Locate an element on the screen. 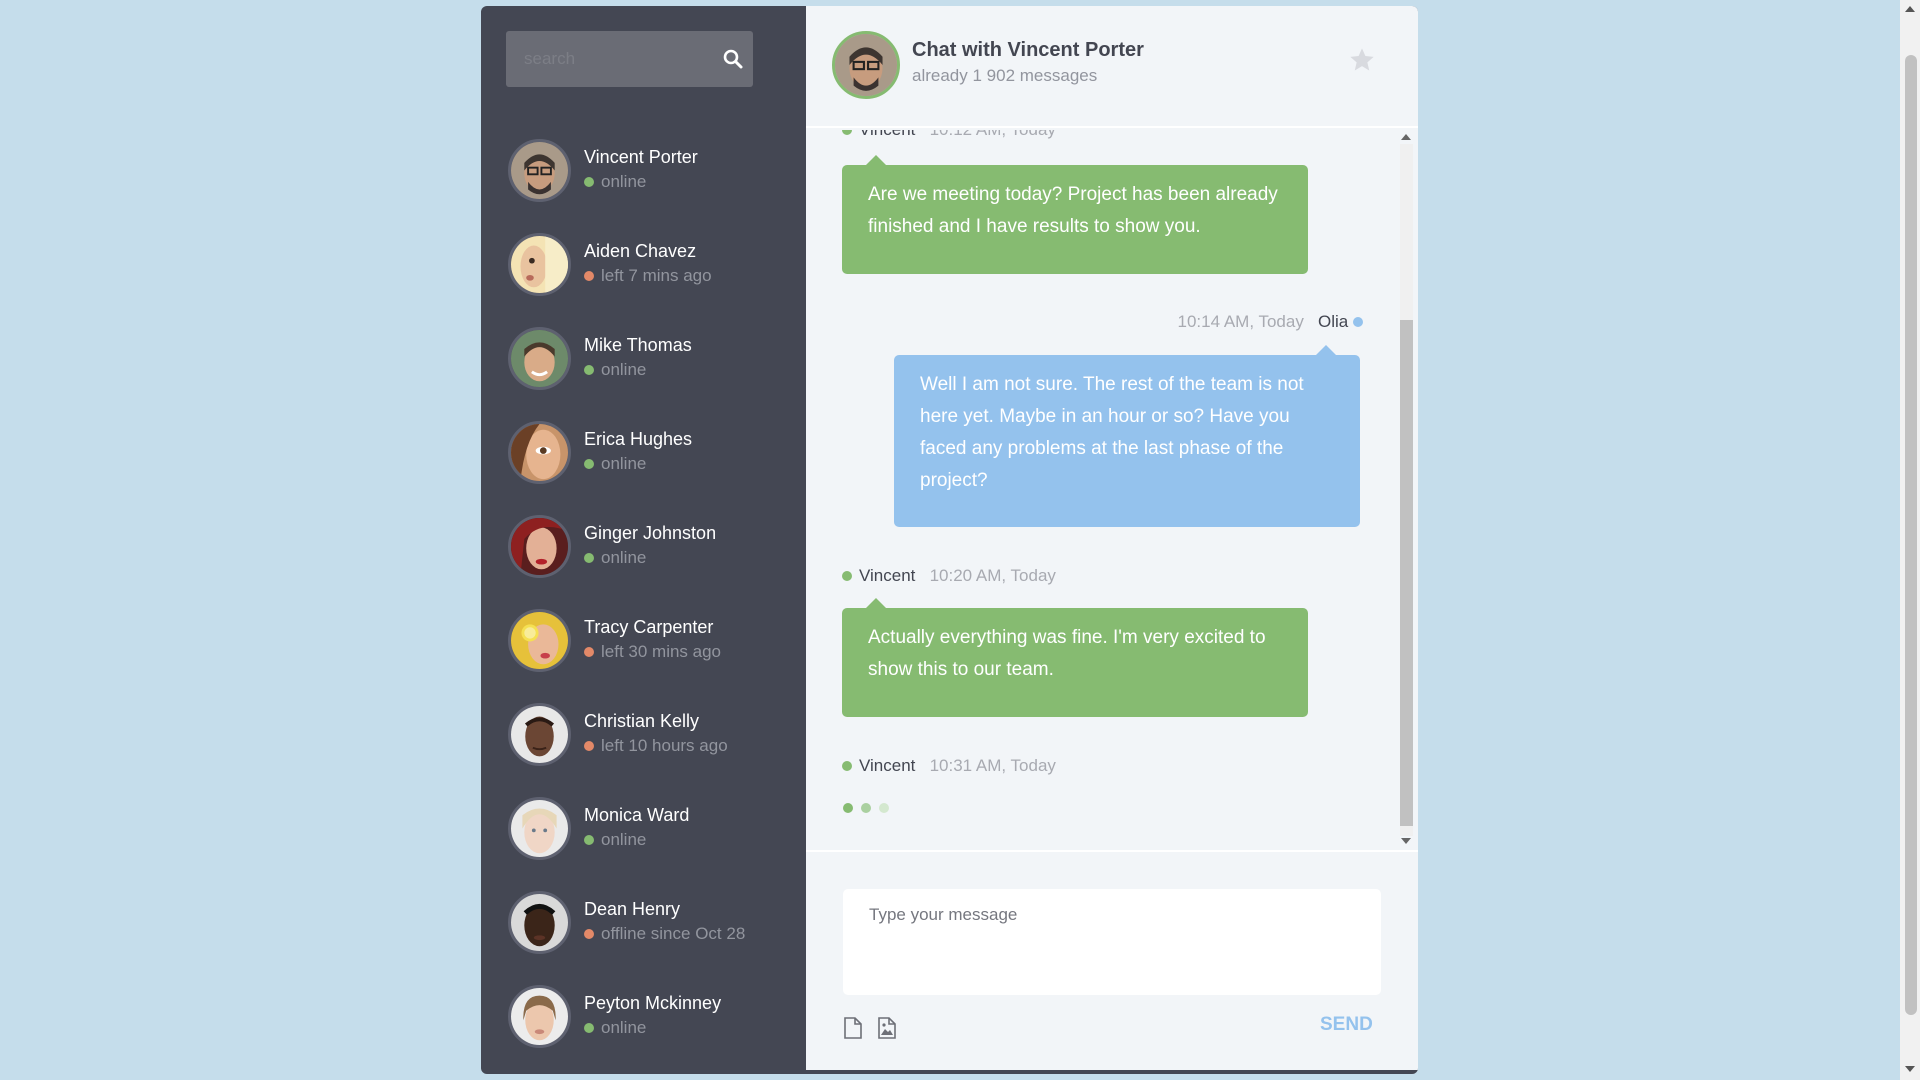  message-meta: 10:14 AM, Today Olia is located at coordinates (1270, 322).